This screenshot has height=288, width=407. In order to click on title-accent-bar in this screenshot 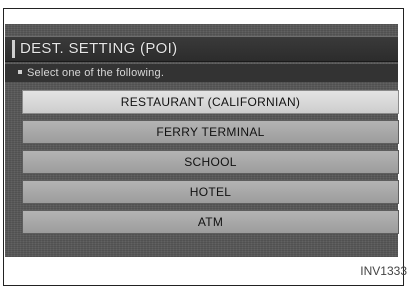, I will do `click(13, 49)`.